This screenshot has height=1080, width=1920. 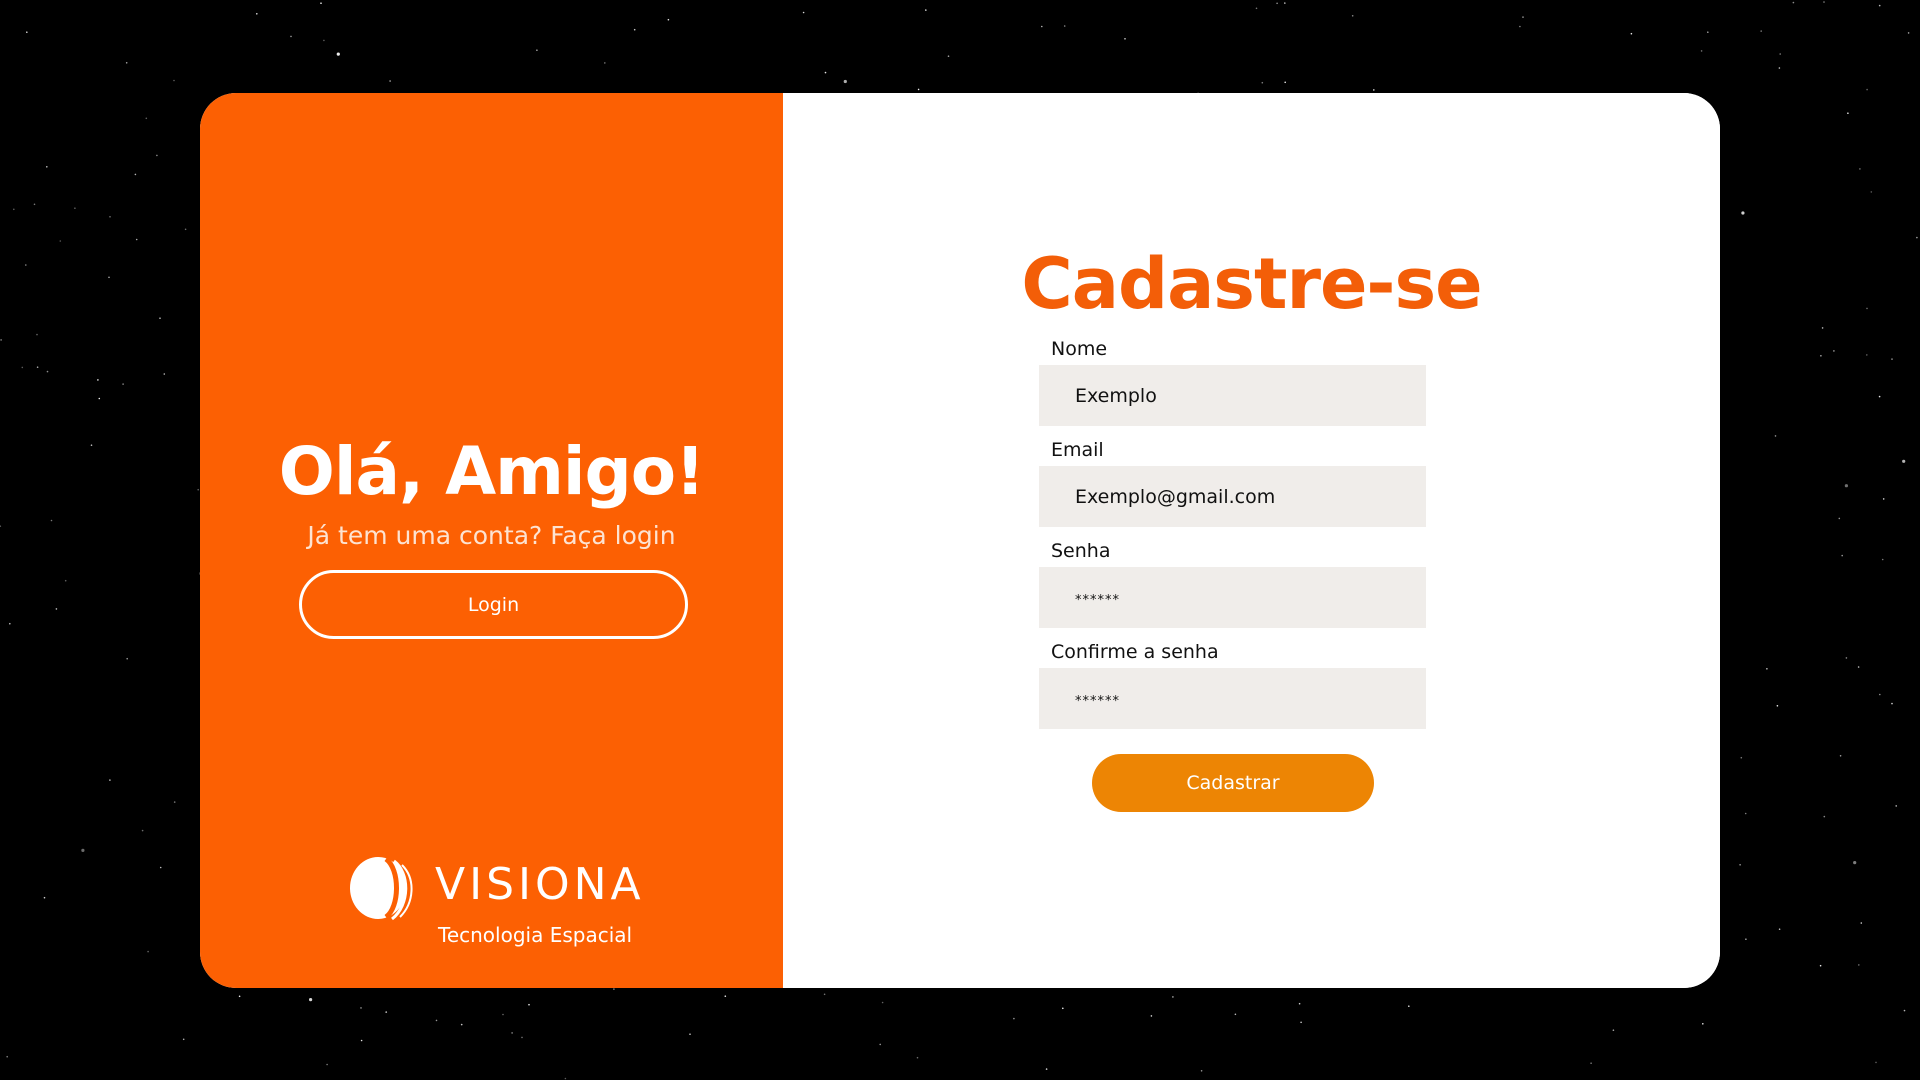 I want to click on name-input, so click(x=1232, y=395).